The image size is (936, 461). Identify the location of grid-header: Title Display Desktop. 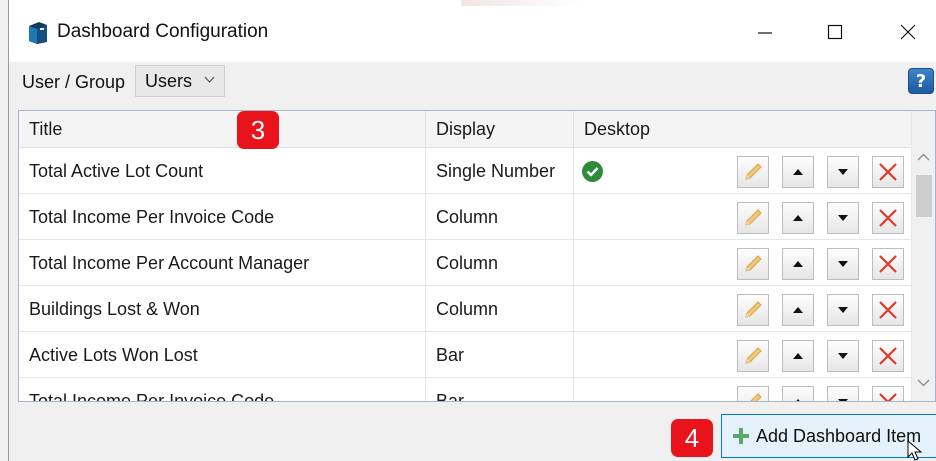
(465, 129).